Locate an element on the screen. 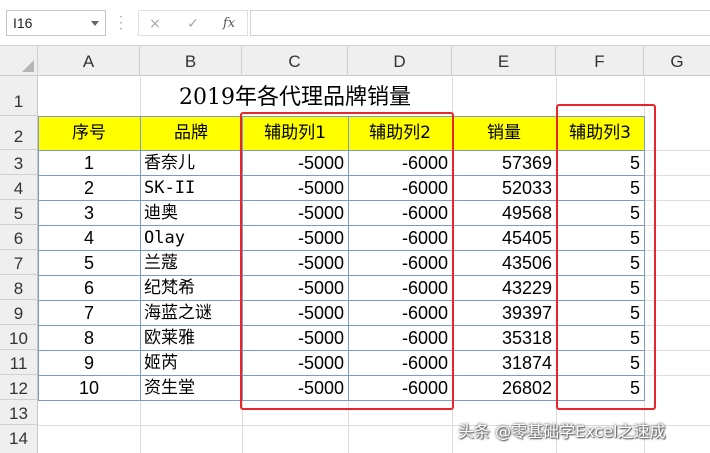 The image size is (710, 453). header-cell-index: 序号 is located at coordinates (89, 133).